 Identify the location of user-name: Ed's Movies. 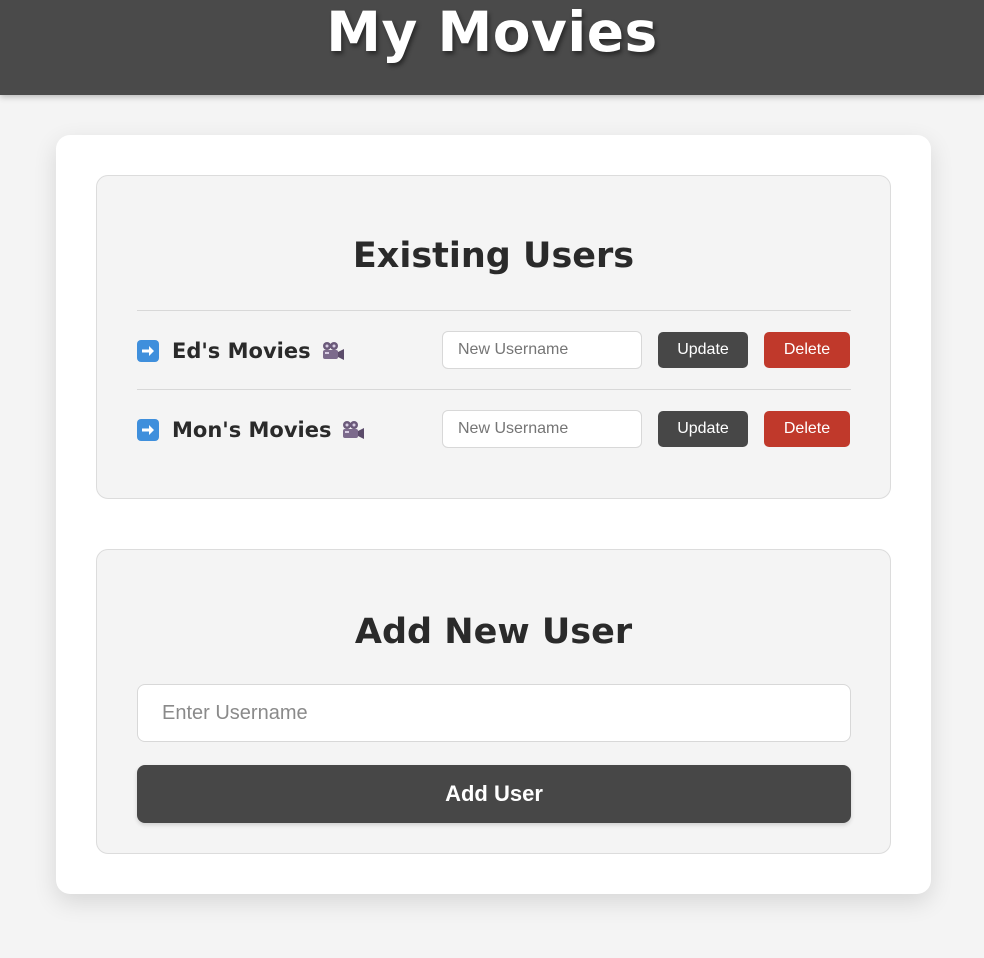
(241, 351).